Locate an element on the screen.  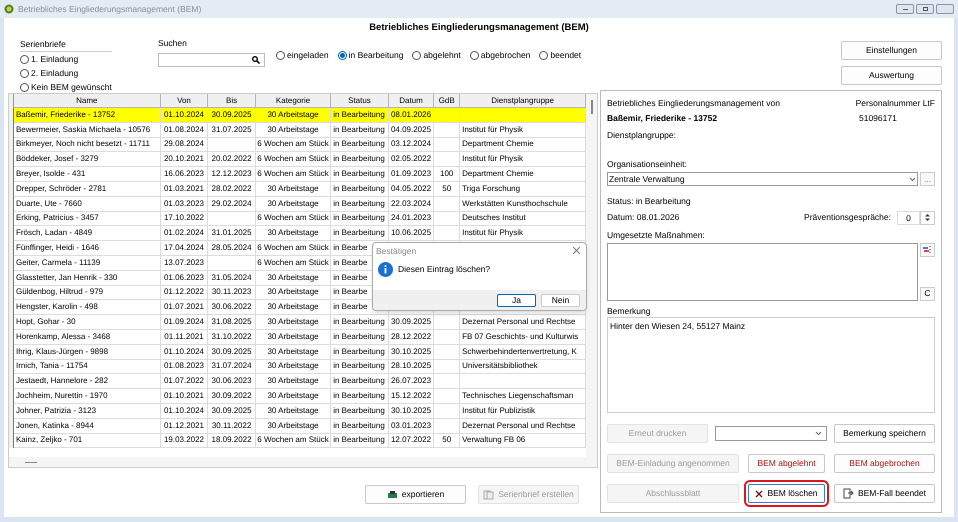
radio-label: in Bearbeitung is located at coordinates (376, 55).